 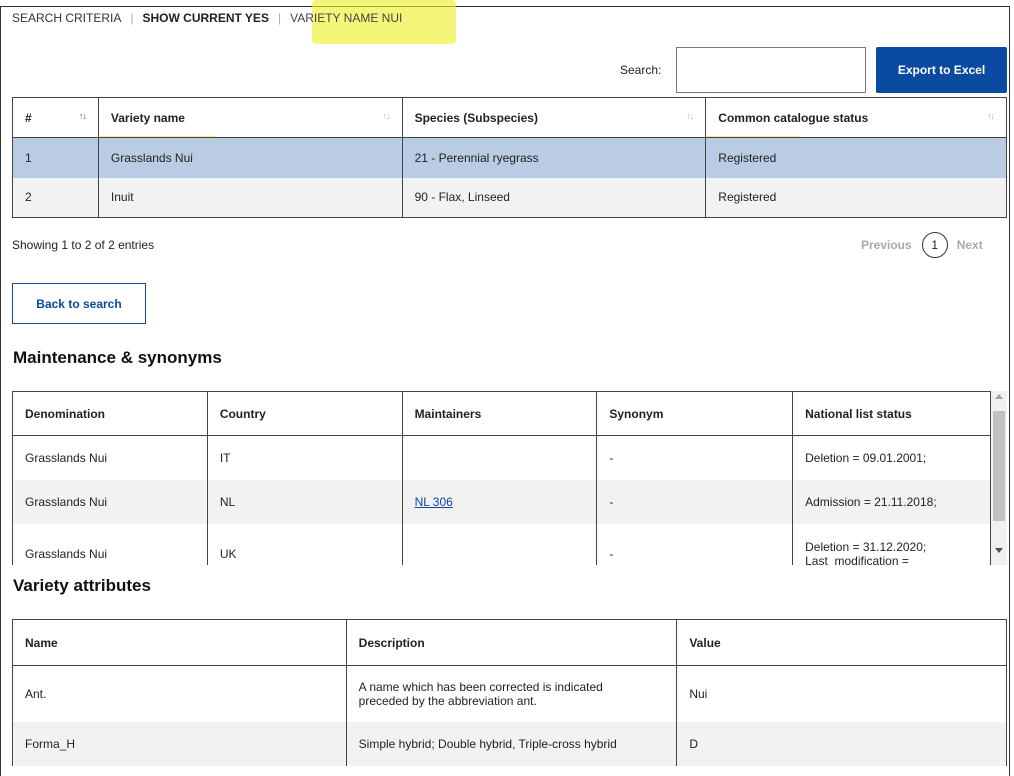 I want to click on variety-name: Inuit, so click(x=250, y=197).